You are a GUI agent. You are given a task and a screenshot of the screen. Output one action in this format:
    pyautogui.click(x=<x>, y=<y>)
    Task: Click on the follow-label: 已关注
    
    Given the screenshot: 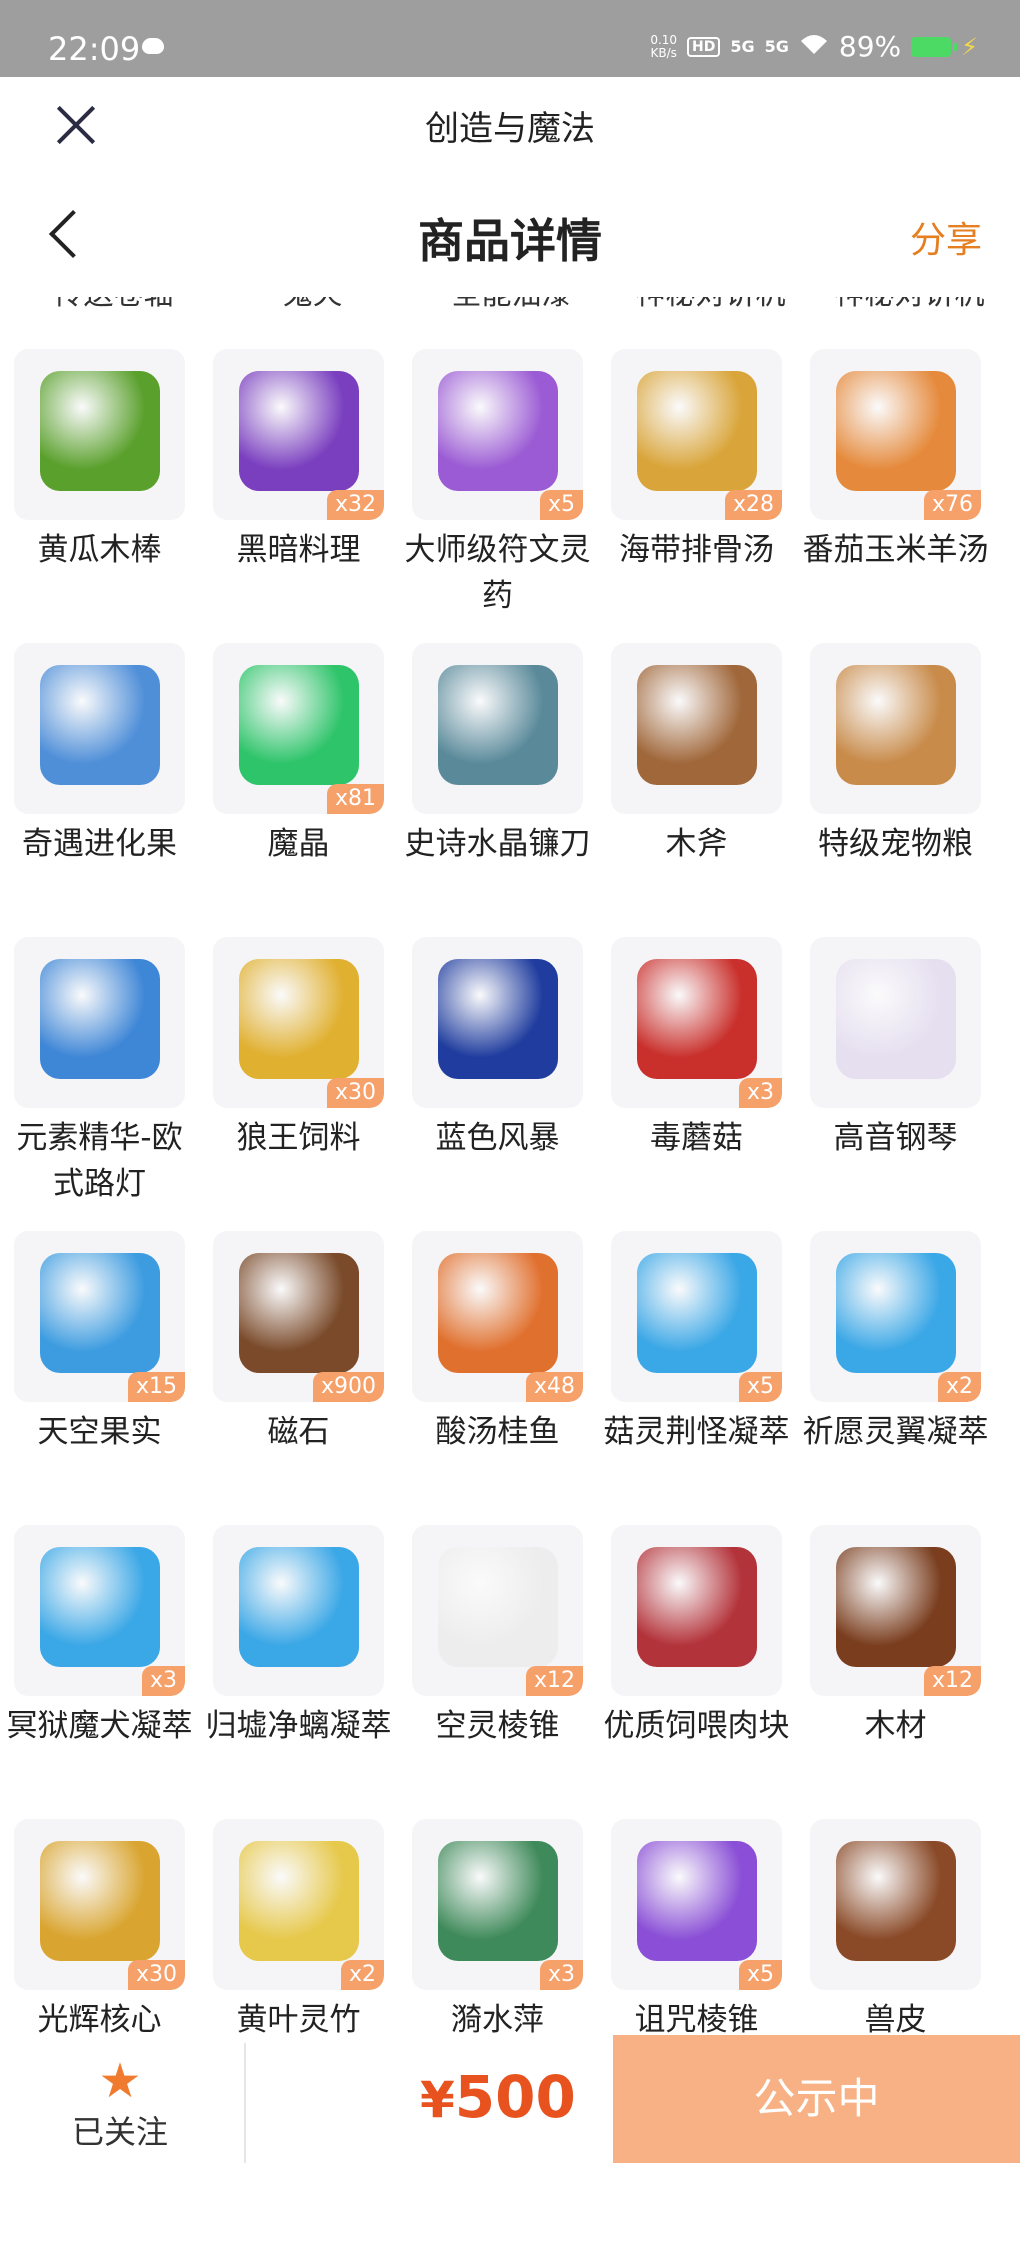 What is the action you would take?
    pyautogui.click(x=119, y=2132)
    